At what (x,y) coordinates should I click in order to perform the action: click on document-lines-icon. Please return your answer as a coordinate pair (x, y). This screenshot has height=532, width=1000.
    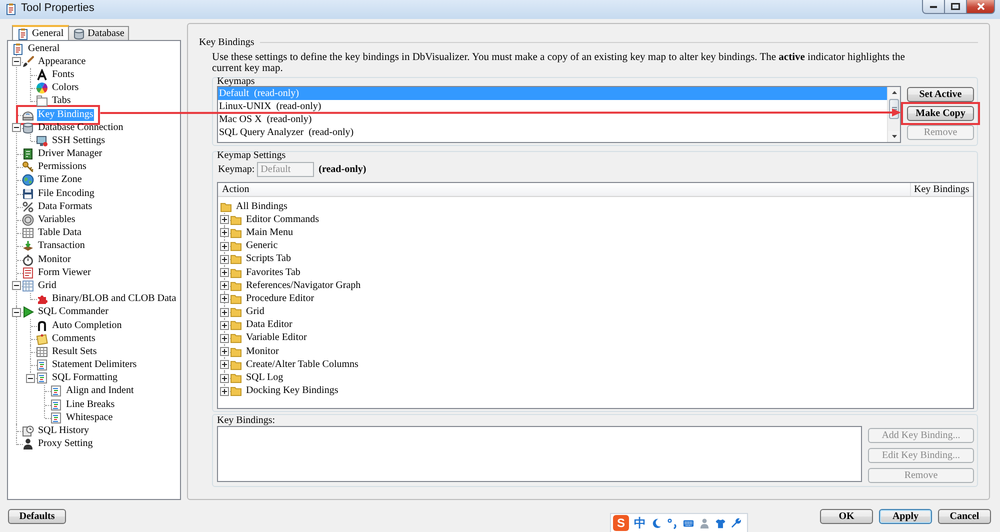
    Looking at the image, I should click on (56, 418).